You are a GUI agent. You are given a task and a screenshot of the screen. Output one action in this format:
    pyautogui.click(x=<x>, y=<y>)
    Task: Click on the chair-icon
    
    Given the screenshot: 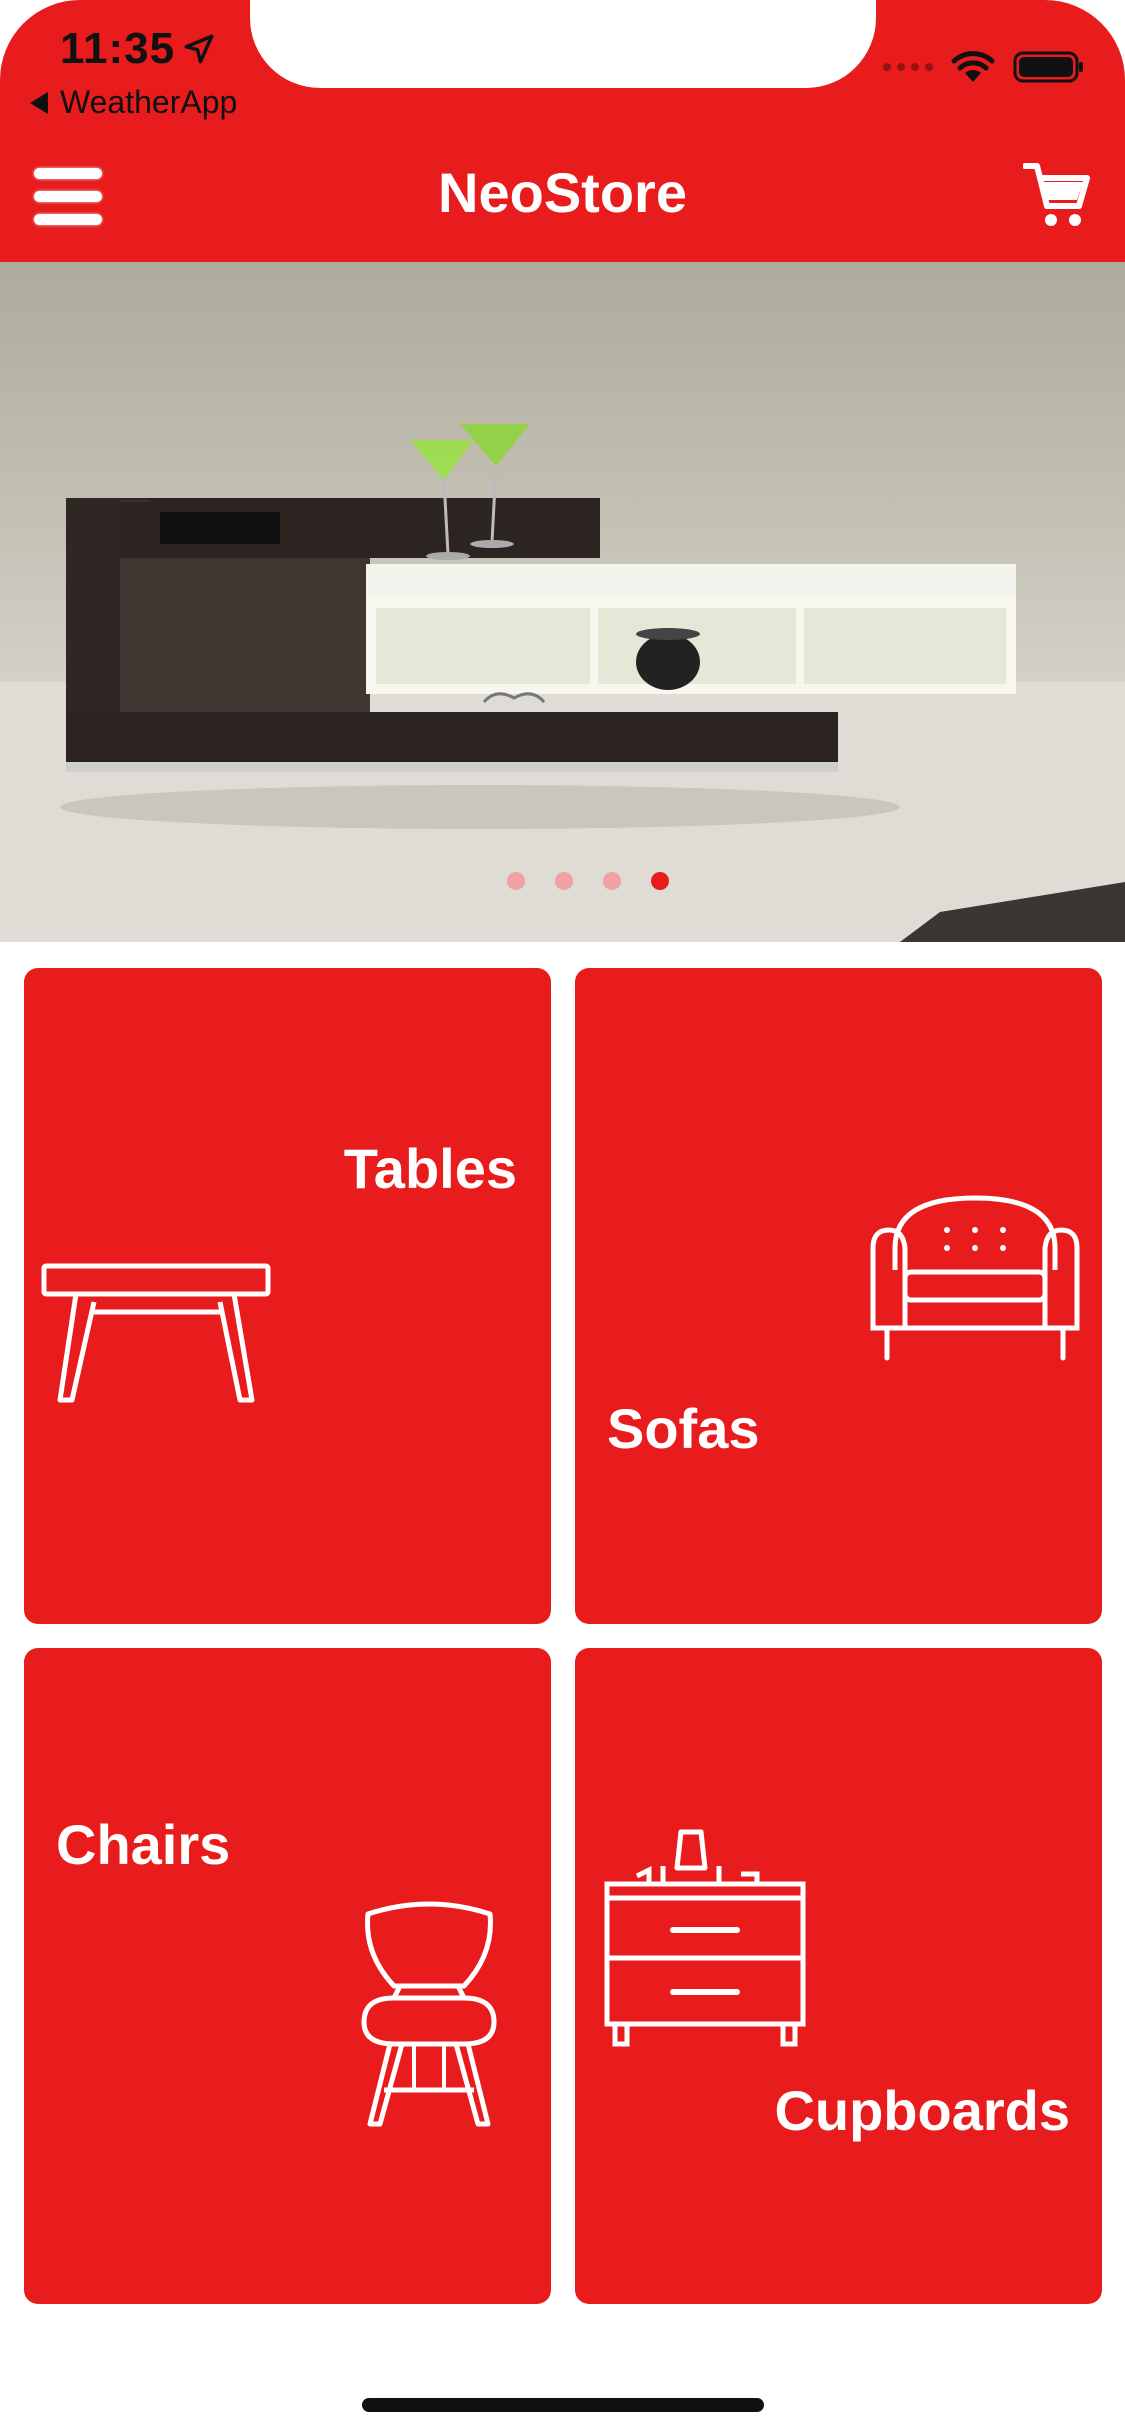 What is the action you would take?
    pyautogui.click(x=429, y=2014)
    